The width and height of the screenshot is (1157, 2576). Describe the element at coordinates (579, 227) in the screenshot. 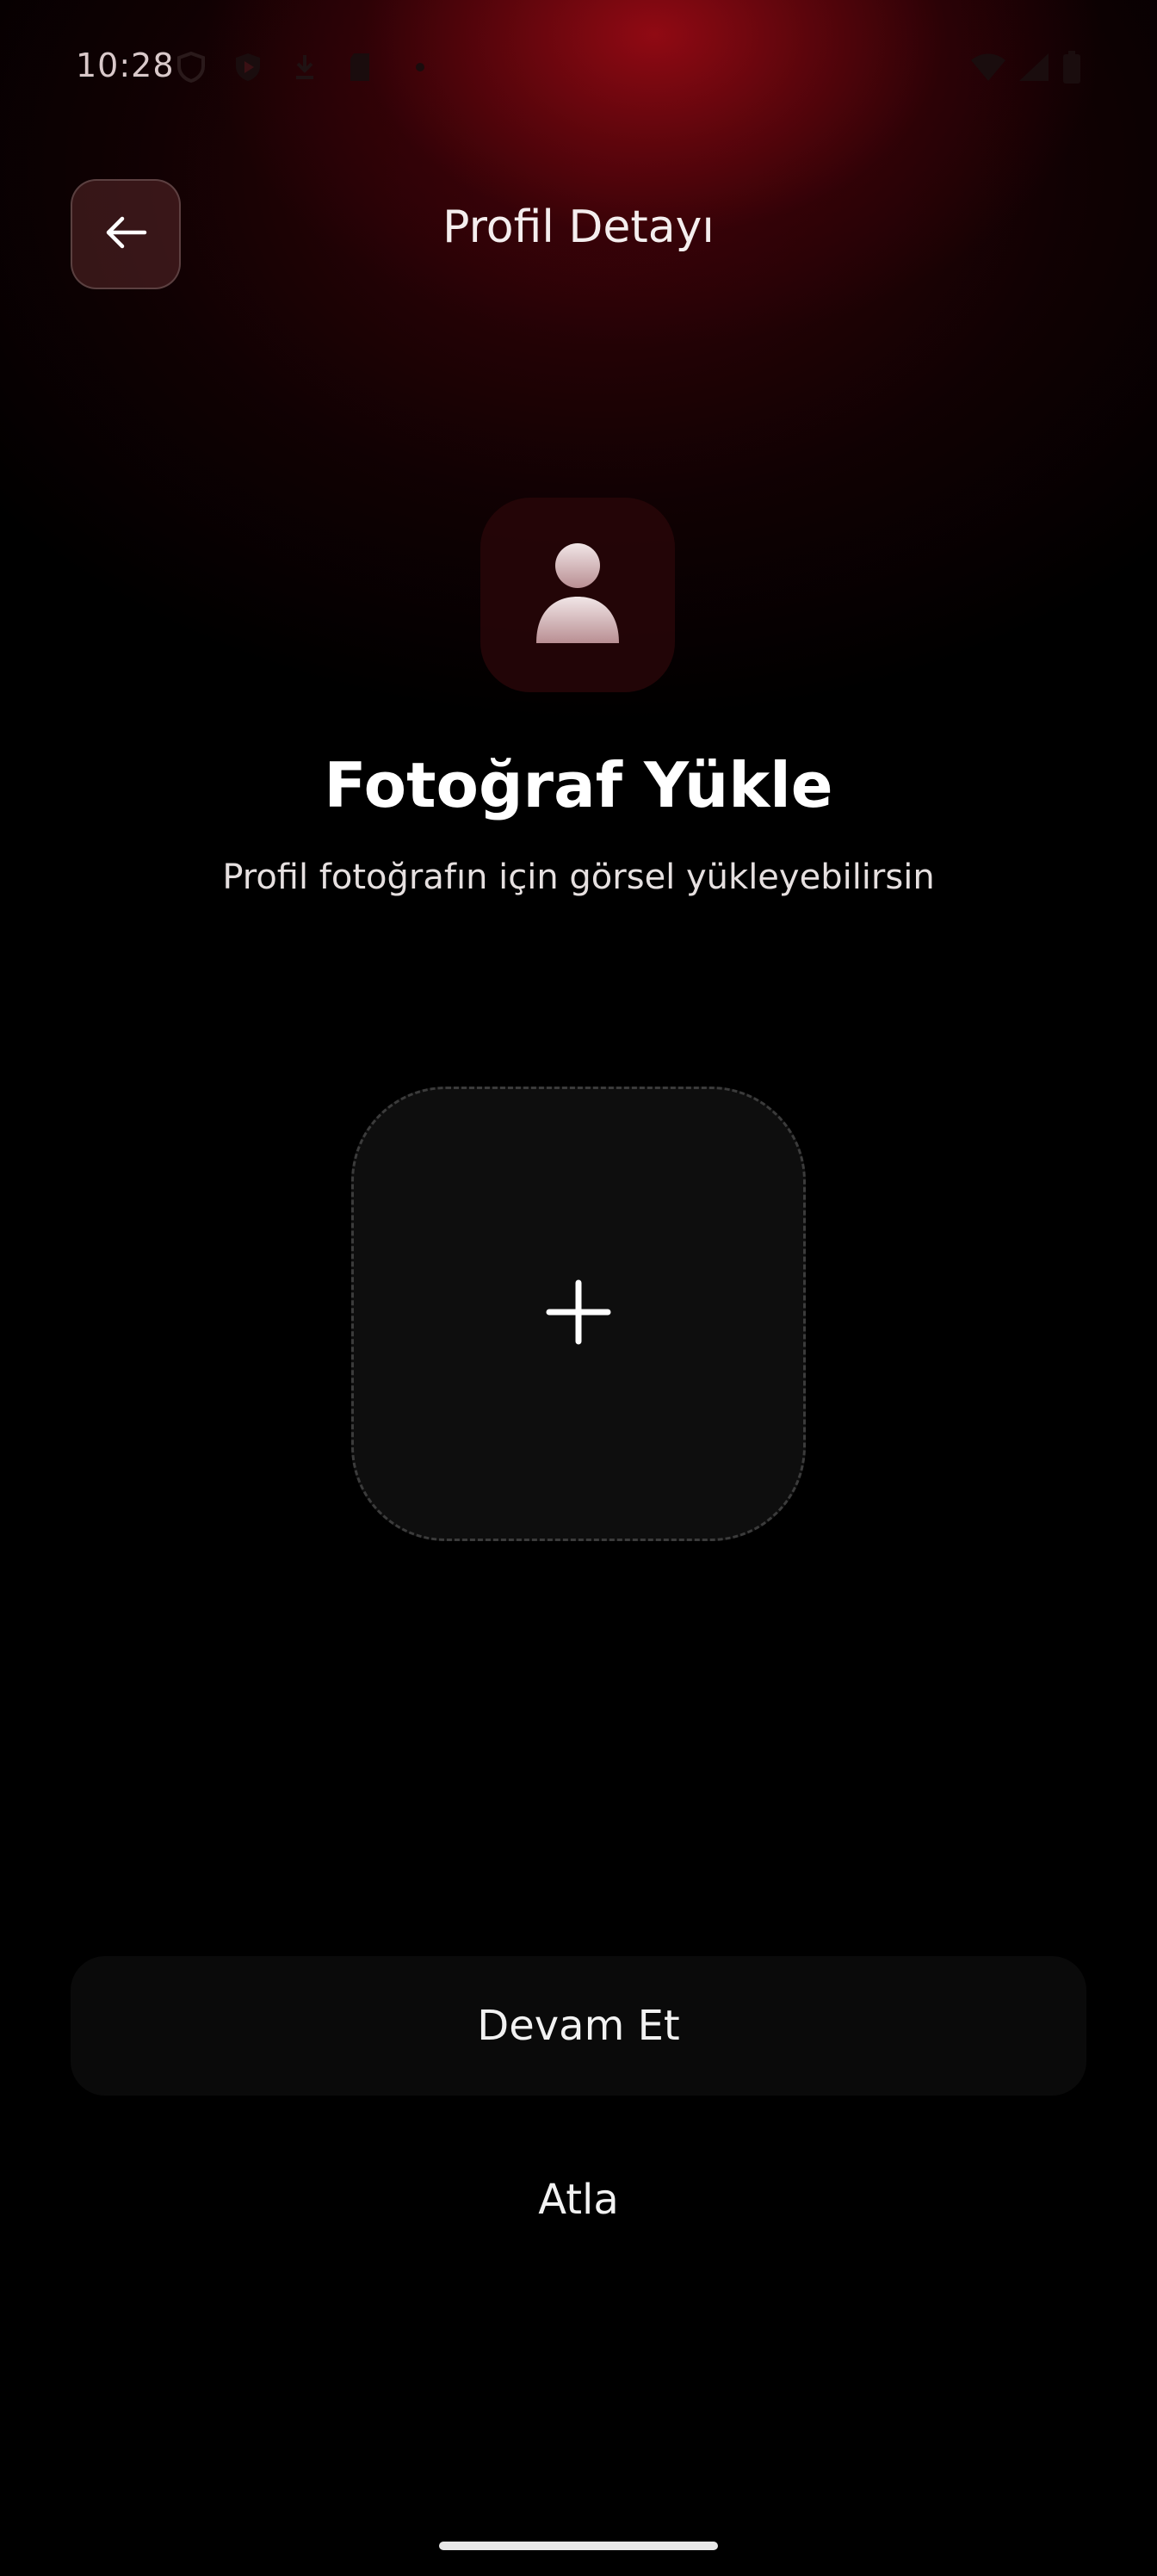

I see `page-title: Profil Detayı` at that location.